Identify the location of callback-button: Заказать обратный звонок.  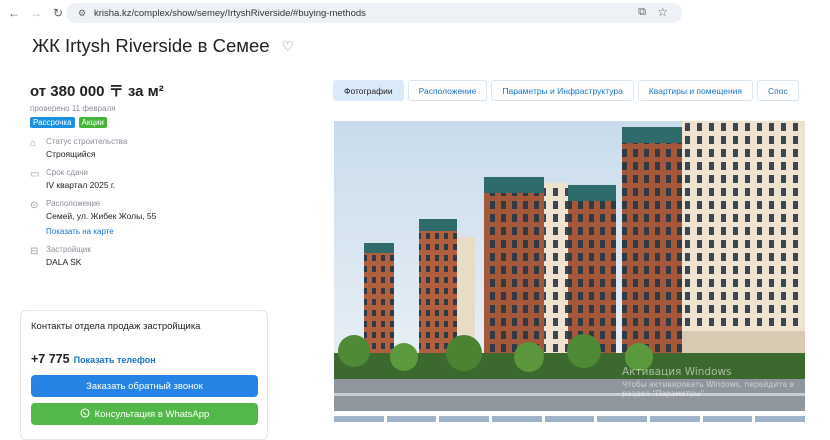
(144, 386).